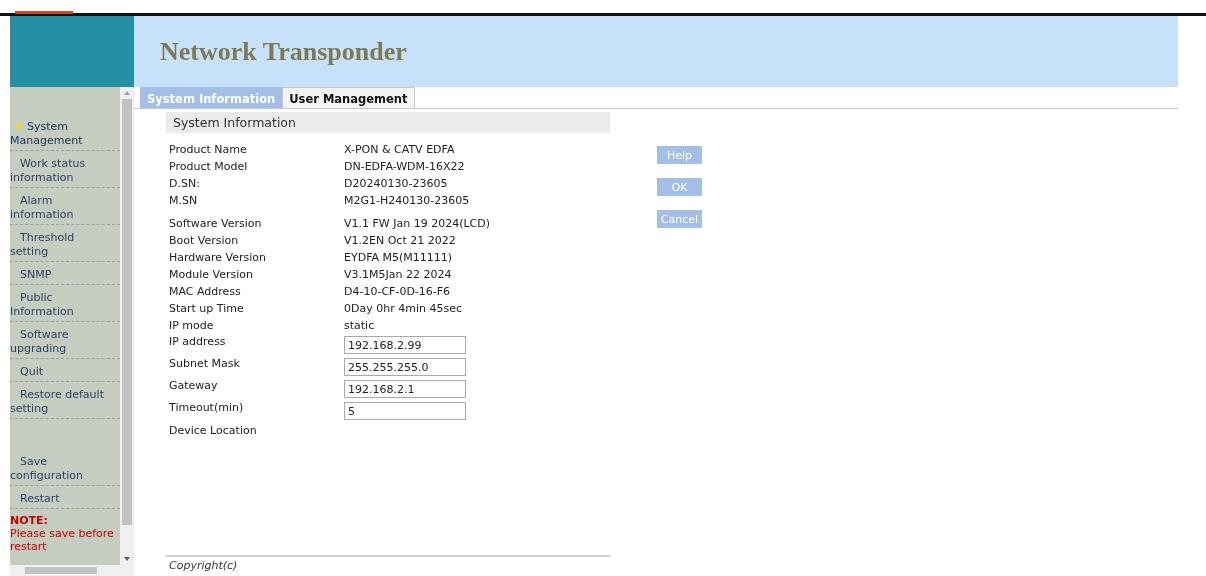  Describe the element at coordinates (216, 223) in the screenshot. I see `field-label: Software Version` at that location.